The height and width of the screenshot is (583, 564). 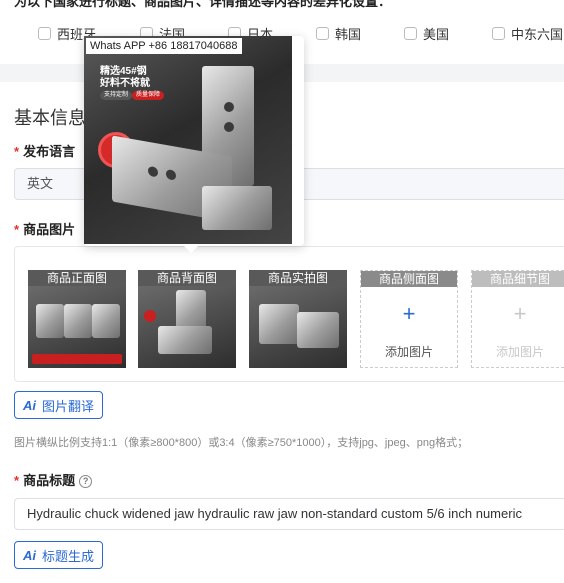 I want to click on image-slot-back: 商品背面图, so click(x=187, y=319).